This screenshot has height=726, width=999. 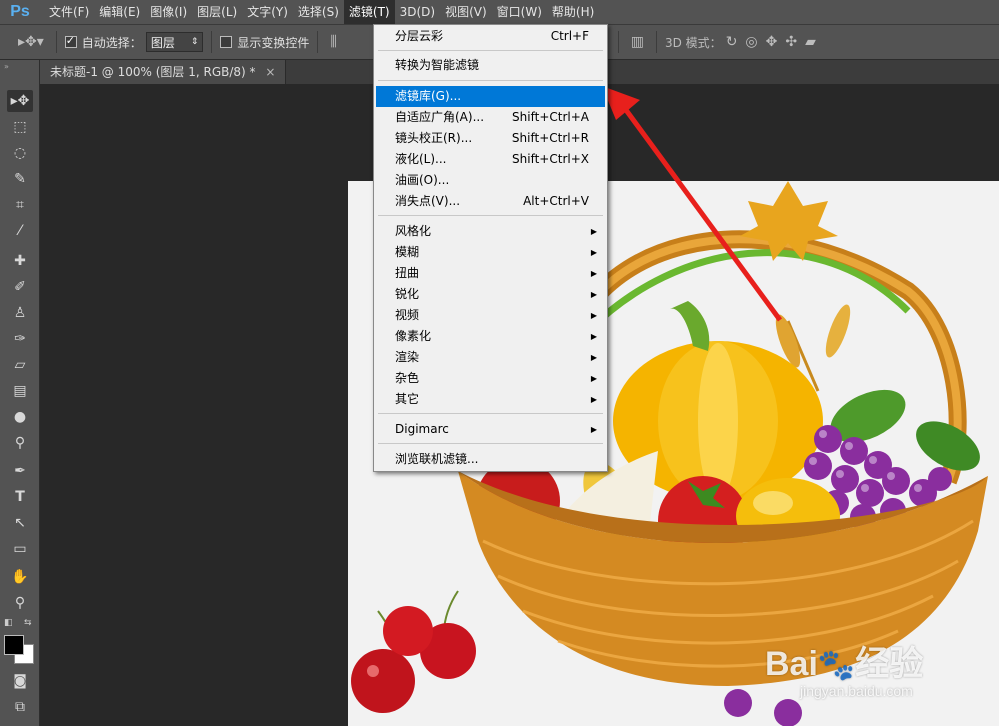 What do you see at coordinates (490, 429) in the screenshot?
I see `menu-item-digimarc: Digimarc ▶` at bounding box center [490, 429].